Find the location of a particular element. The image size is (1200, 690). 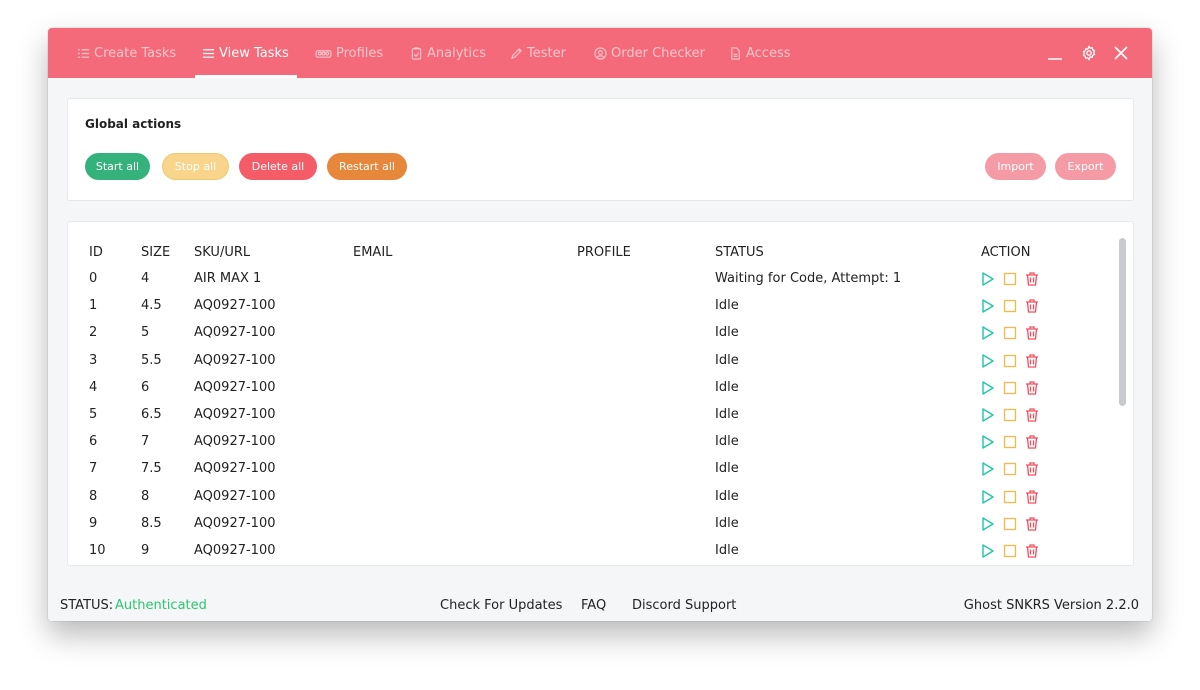

user-circle-icon is located at coordinates (600, 53).